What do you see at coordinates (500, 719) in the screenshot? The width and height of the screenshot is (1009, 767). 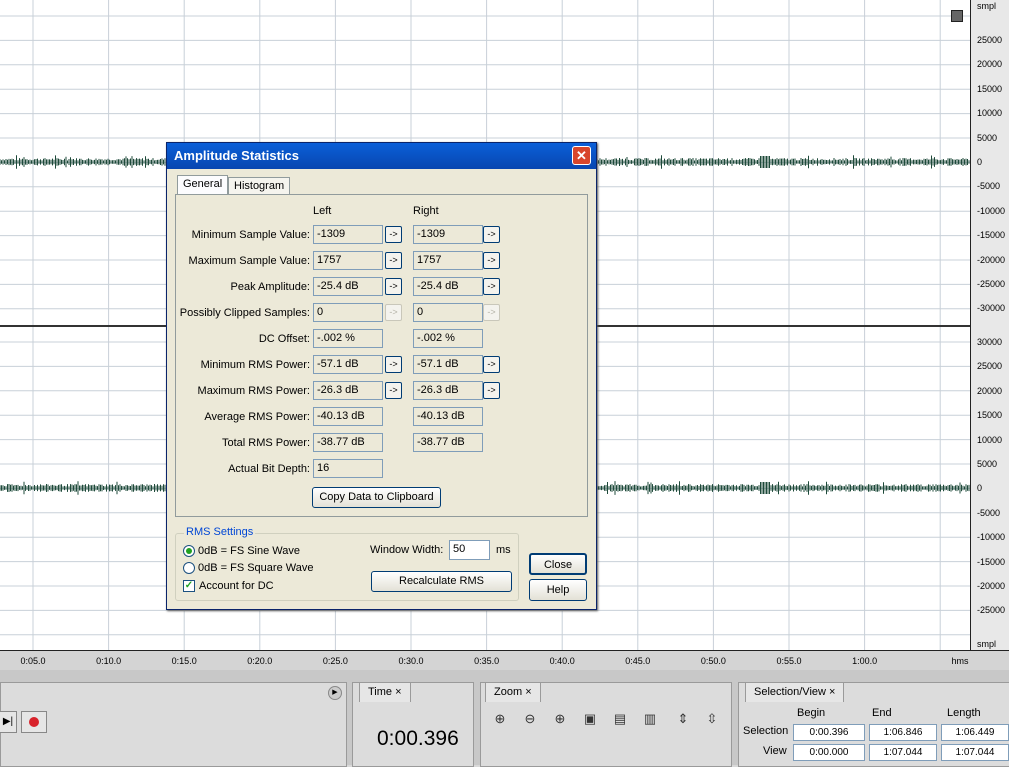 I see `zoom-in-amplitude-icon: ⊕` at bounding box center [500, 719].